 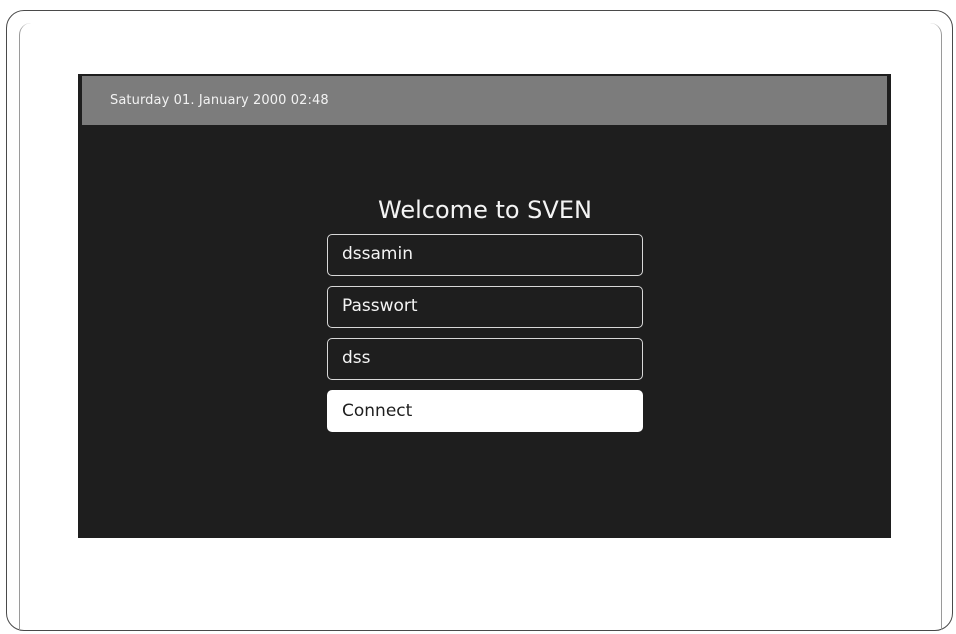 I want to click on status-datetime: Saturday 01. January 2000 02:48, so click(x=219, y=100).